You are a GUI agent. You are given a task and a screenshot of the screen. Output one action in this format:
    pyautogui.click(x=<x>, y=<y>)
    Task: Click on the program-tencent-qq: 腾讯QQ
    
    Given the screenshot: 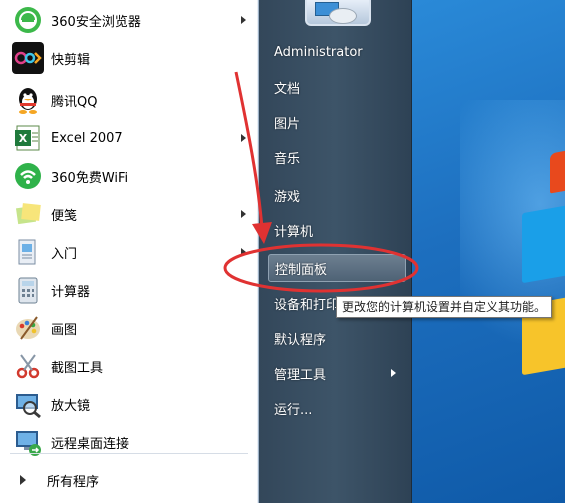 What is the action you would take?
    pyautogui.click(x=129, y=100)
    